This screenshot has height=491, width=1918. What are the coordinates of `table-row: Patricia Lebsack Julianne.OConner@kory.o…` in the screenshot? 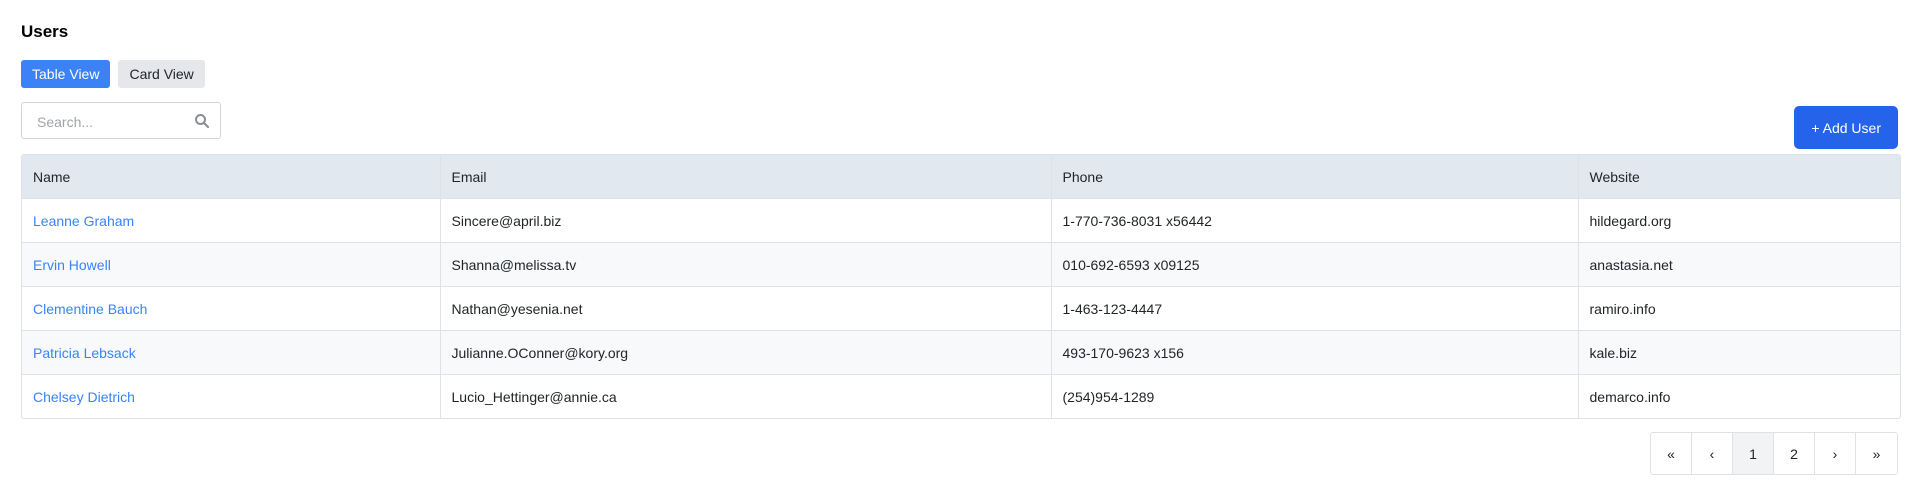 It's located at (961, 352).